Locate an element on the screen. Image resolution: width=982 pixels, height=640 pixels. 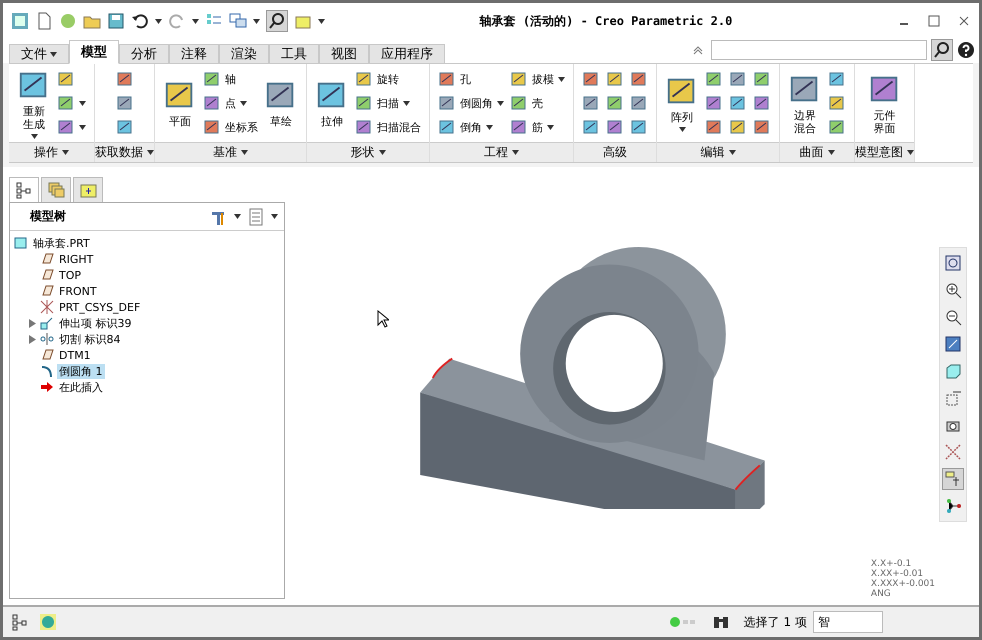
group-label: 形状 is located at coordinates (368, 152).